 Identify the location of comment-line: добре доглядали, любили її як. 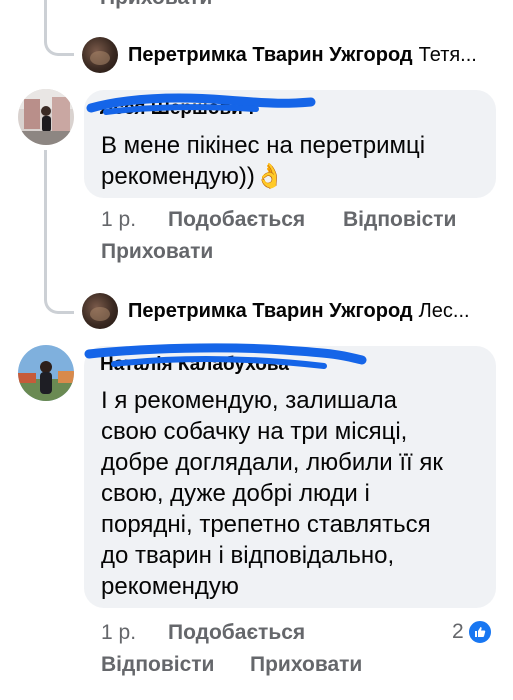
(272, 462).